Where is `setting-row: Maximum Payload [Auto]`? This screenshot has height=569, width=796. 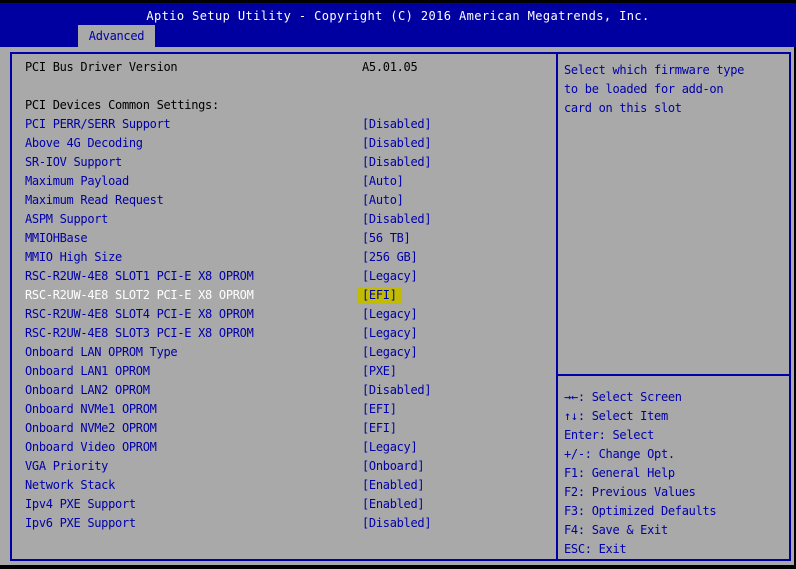
setting-row: Maximum Payload [Auto] is located at coordinates (290, 181).